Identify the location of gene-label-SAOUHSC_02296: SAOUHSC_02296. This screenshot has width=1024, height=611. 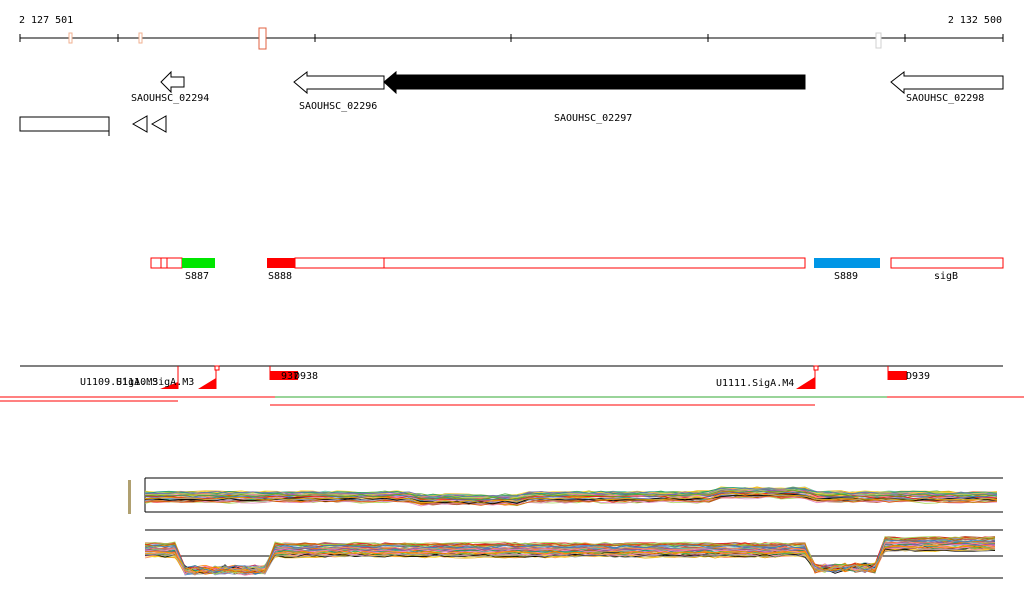
(338, 106).